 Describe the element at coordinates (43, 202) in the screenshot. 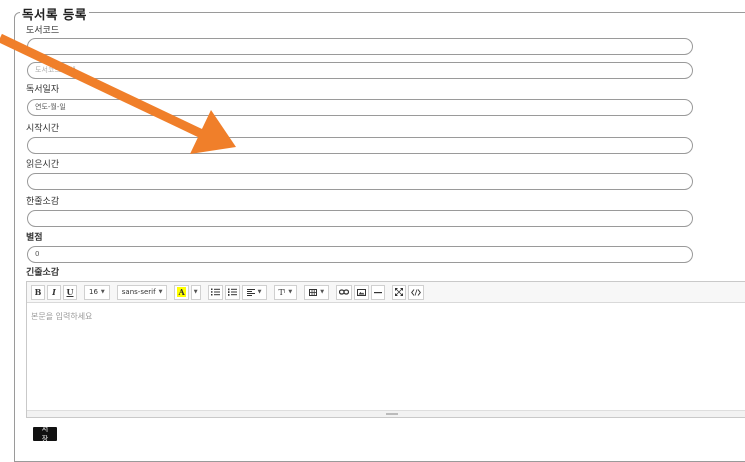

I see `one-line-review-label: 한줄소감` at that location.